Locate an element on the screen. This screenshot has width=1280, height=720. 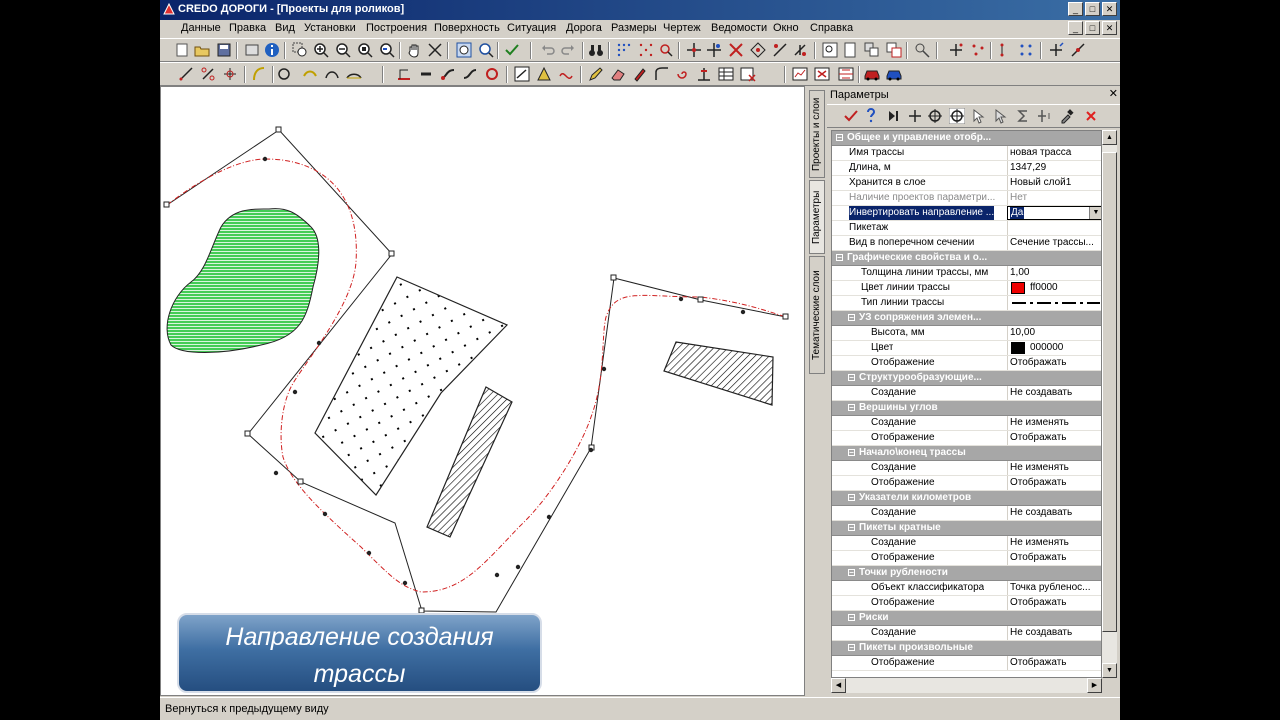
plus-tool-icon is located at coordinates (915, 116).